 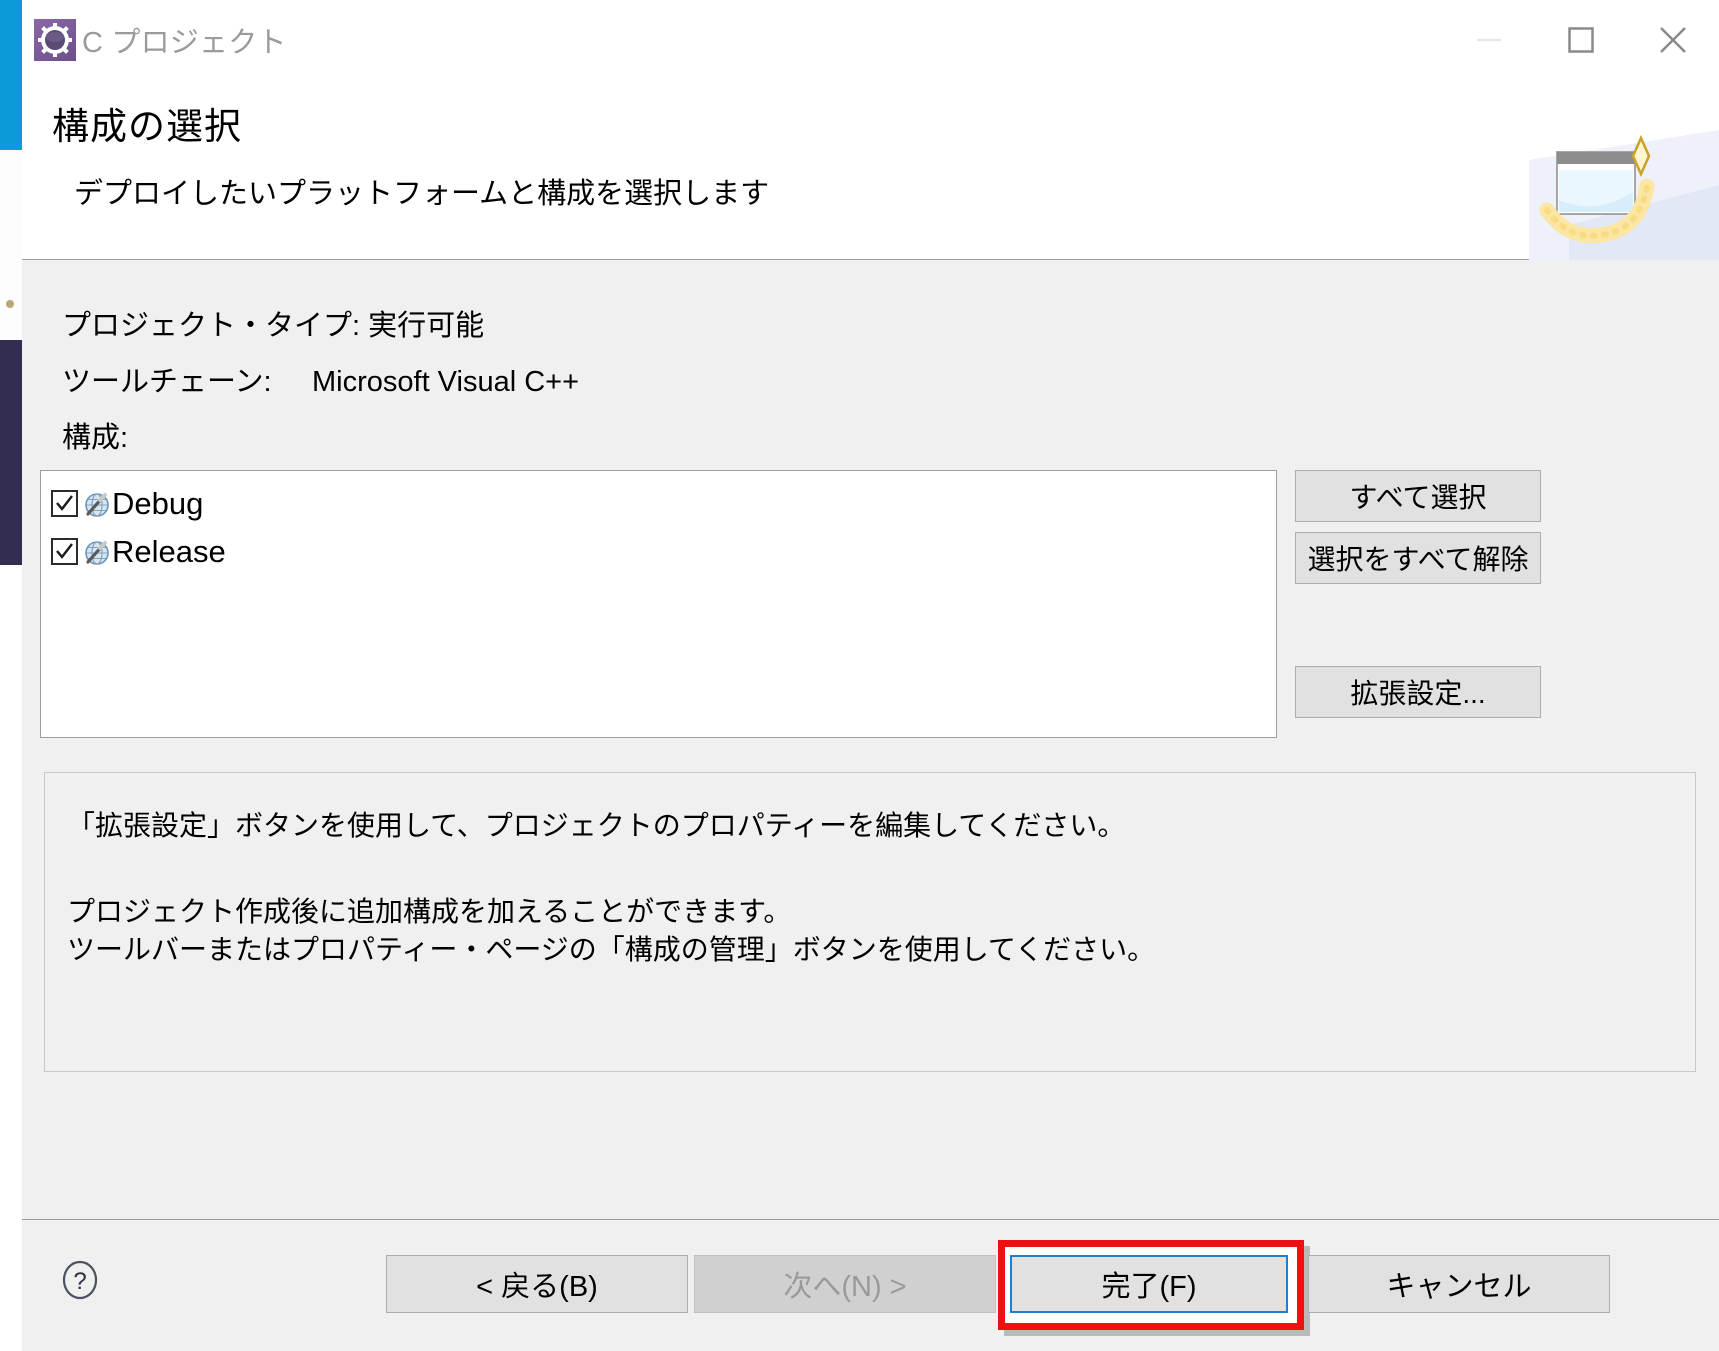 I want to click on title-bar: C プロジェクト, so click(x=870, y=40).